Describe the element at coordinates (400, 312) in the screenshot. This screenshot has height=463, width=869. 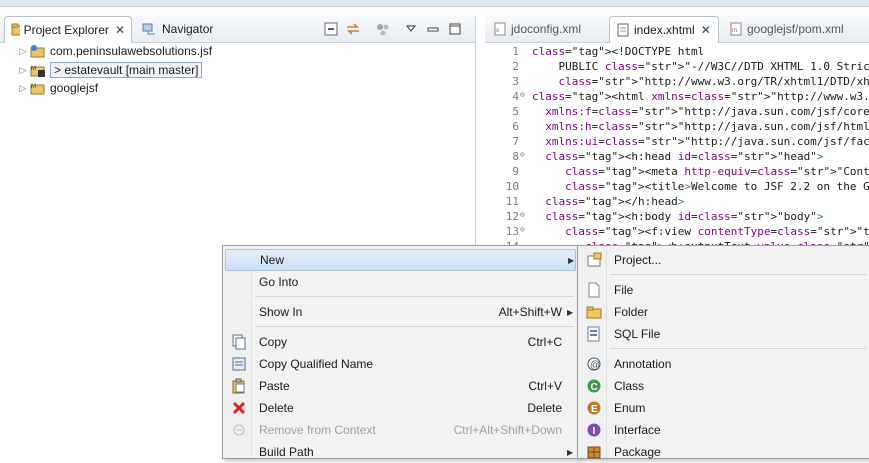
I see `menu-item-show-in: Show In Alt+Shift+W ▶` at that location.